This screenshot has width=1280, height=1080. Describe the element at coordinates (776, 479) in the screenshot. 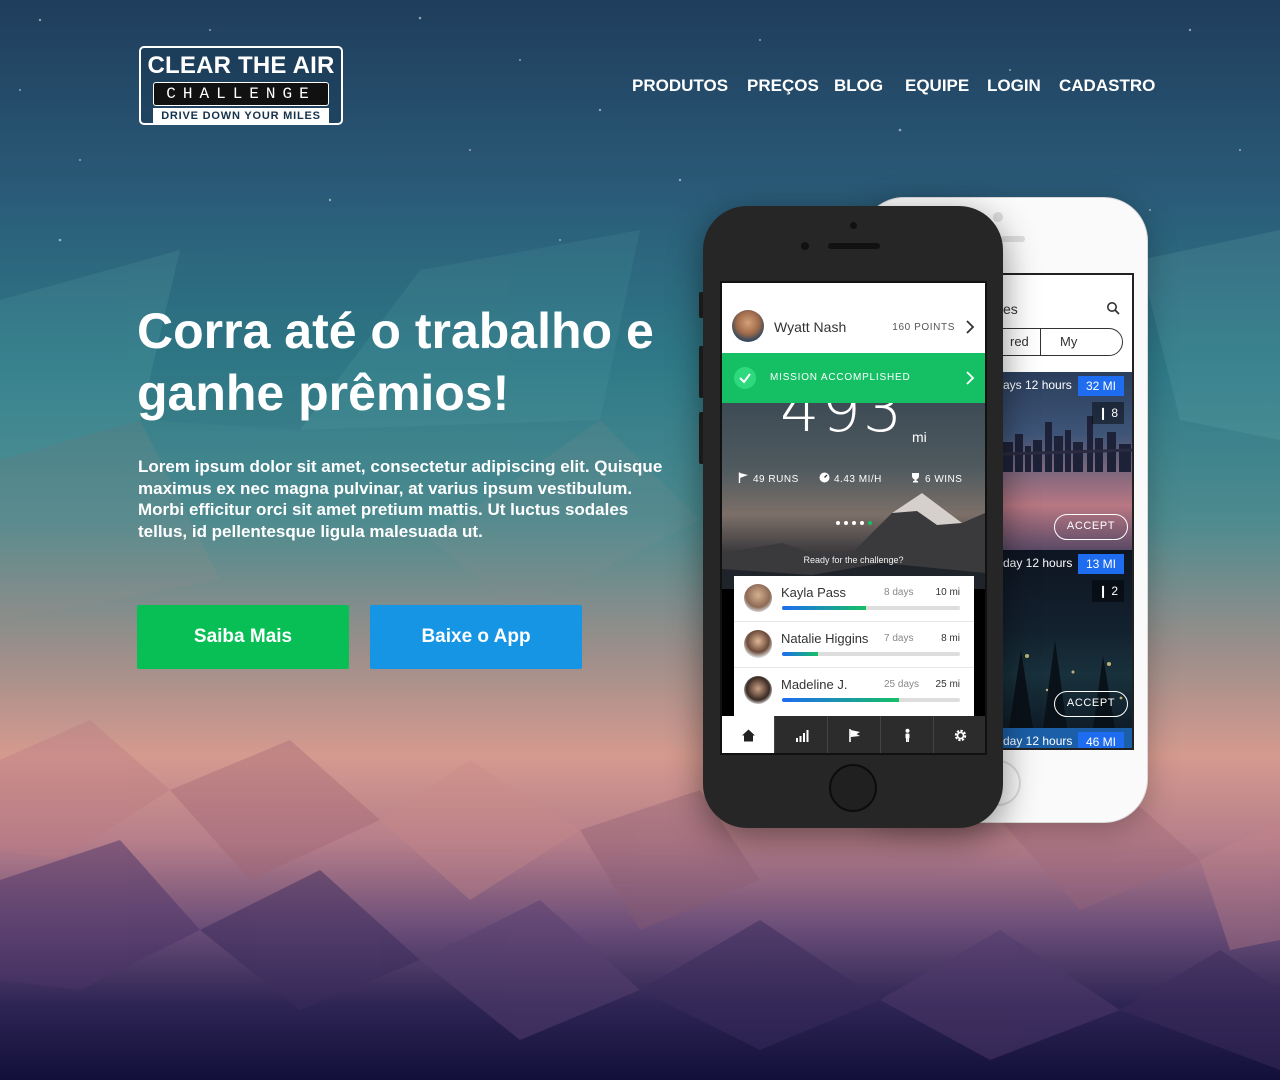

I see `runs-value: 49 RUNS` at that location.